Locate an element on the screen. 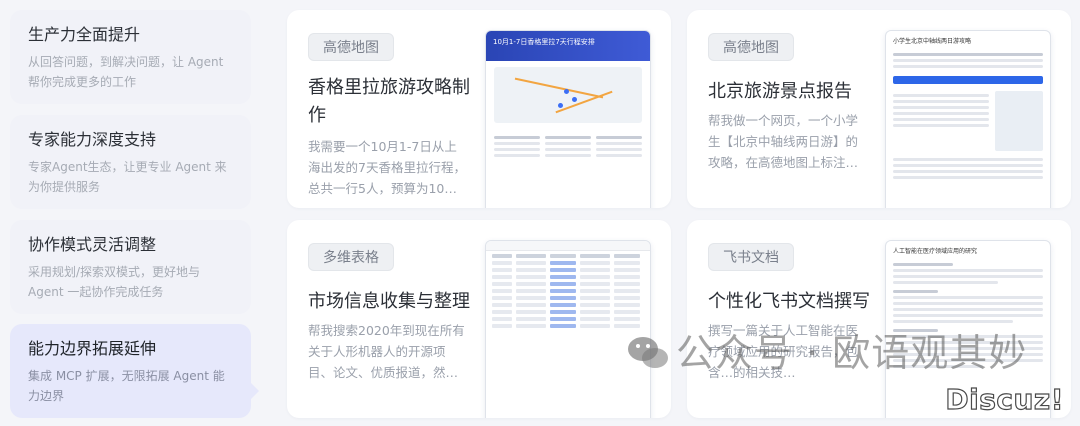 The width and height of the screenshot is (1080, 426). feature-productivity: 生产力全面提升 从回答问题，到解决问题，让 Agent 帮你完成更多的工作 is located at coordinates (130, 57).